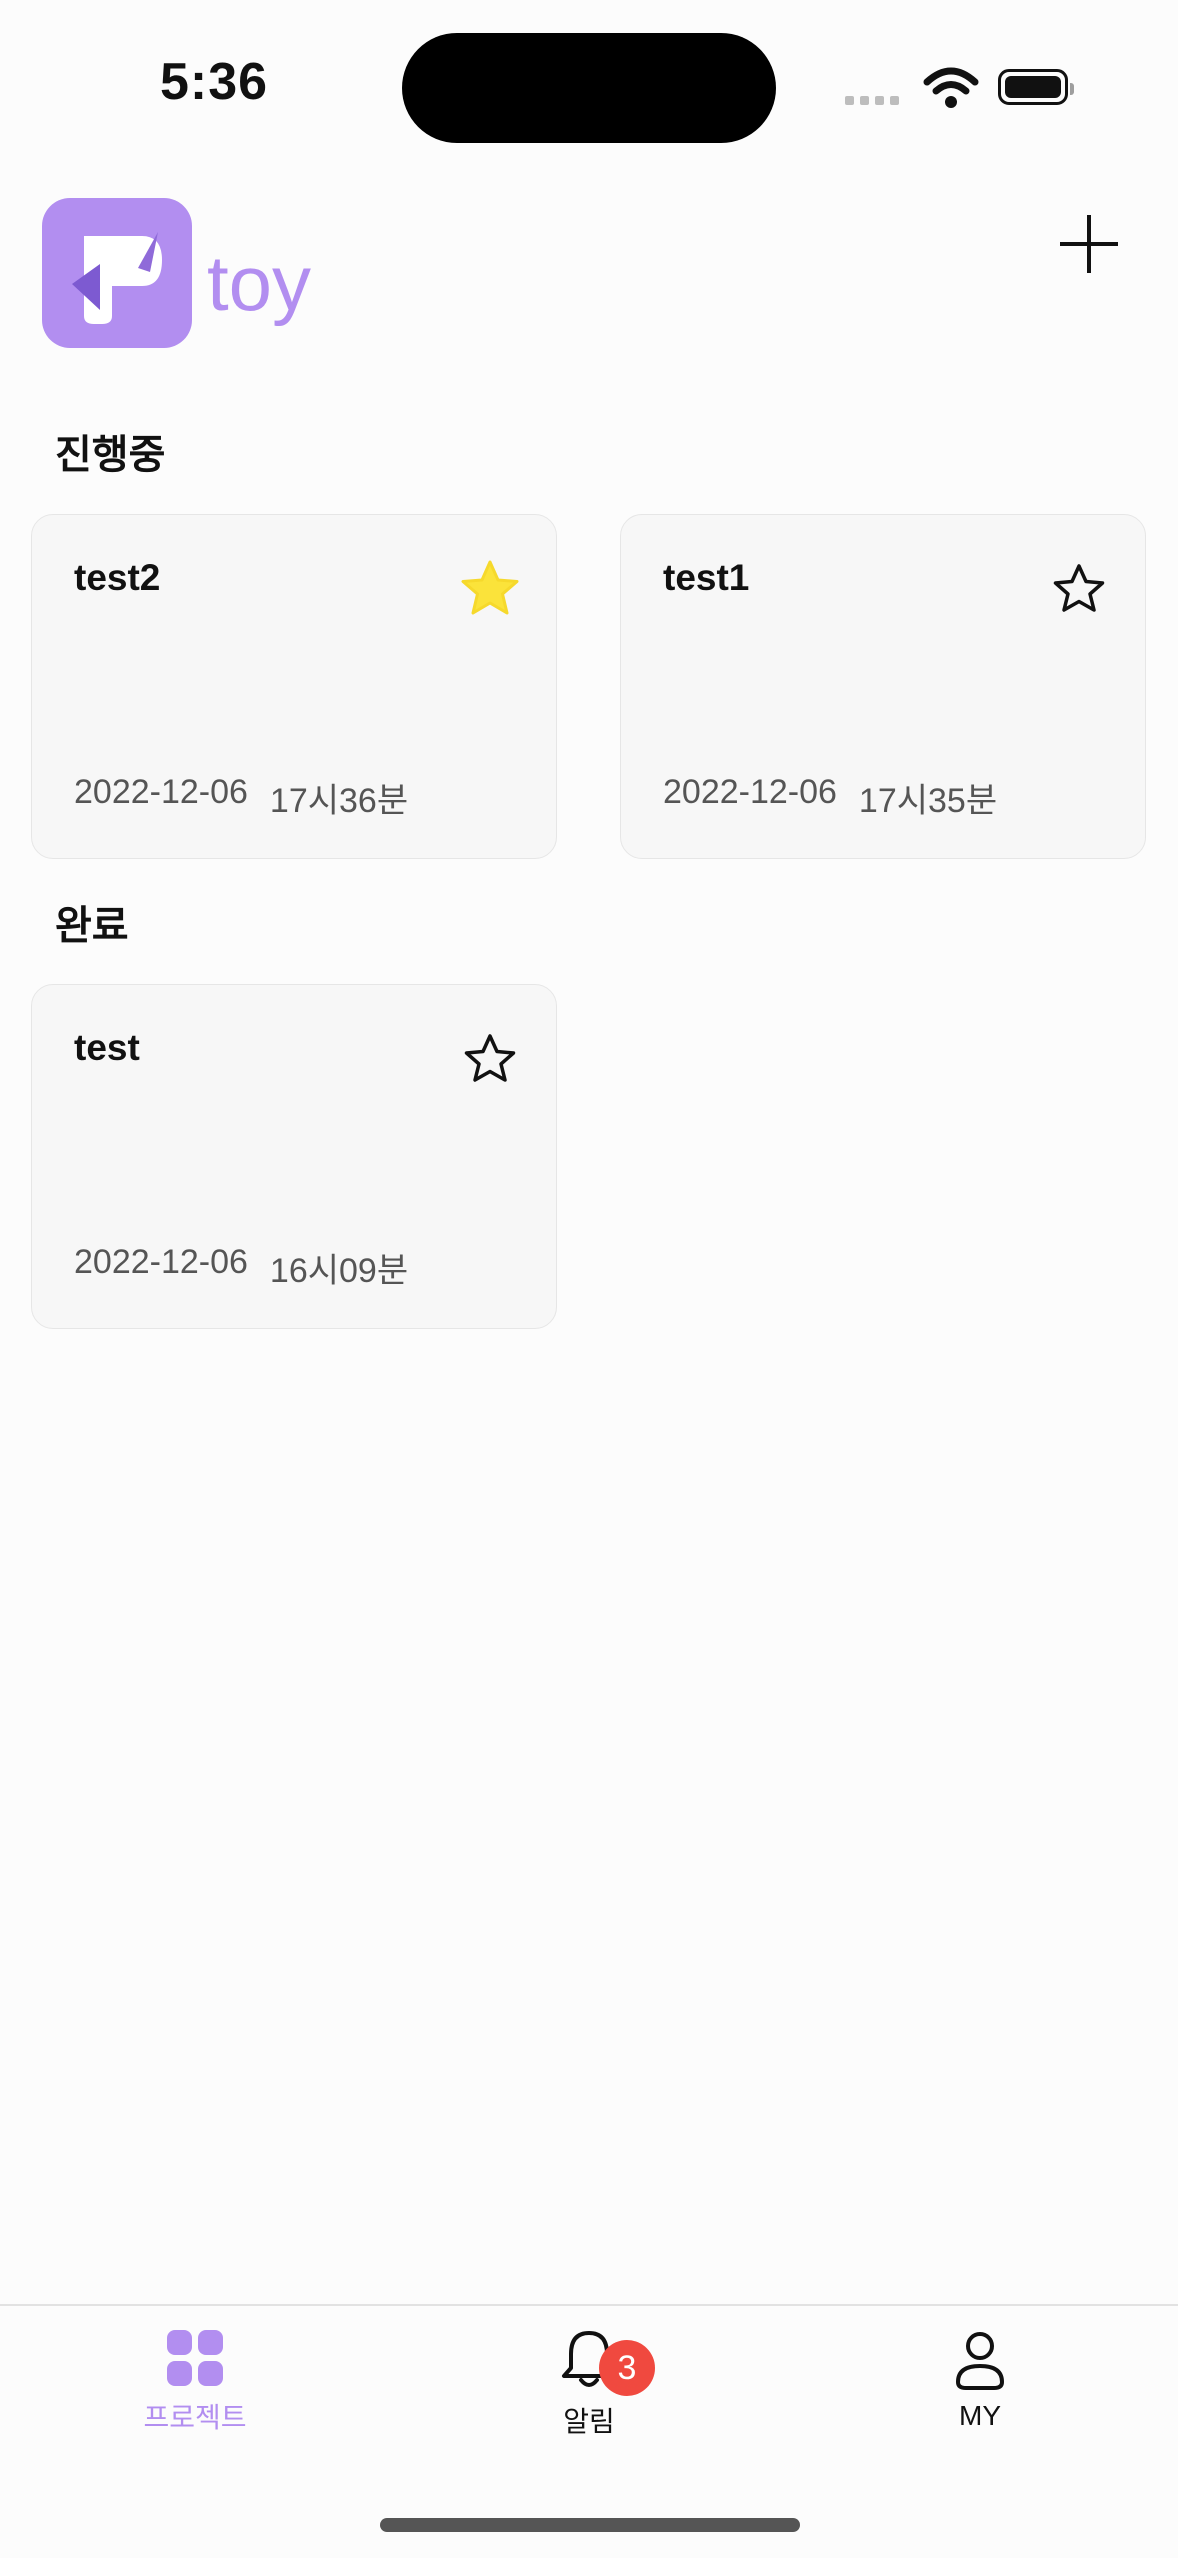  What do you see at coordinates (339, 1271) in the screenshot?
I see `project-time: 16시09분` at bounding box center [339, 1271].